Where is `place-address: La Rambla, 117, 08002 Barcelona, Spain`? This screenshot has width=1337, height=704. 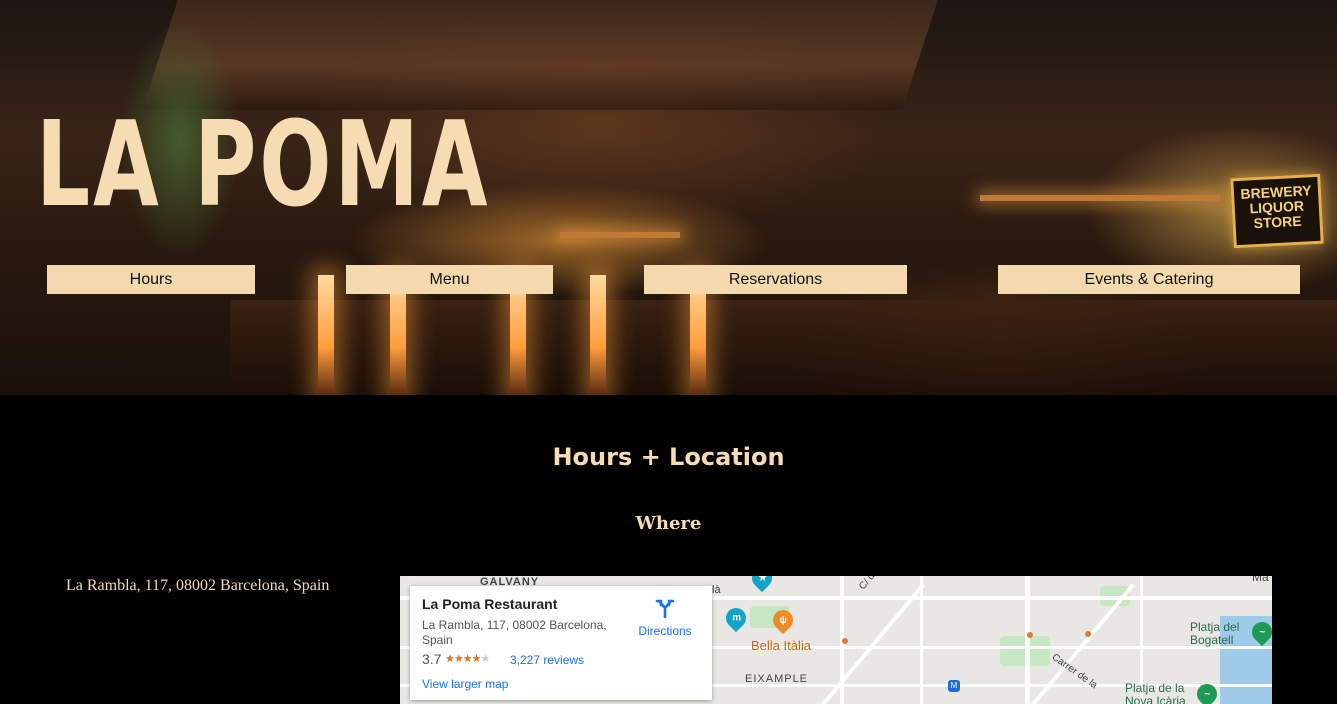 place-address: La Rambla, 117, 08002 Barcelona, Spain is located at coordinates (514, 632).